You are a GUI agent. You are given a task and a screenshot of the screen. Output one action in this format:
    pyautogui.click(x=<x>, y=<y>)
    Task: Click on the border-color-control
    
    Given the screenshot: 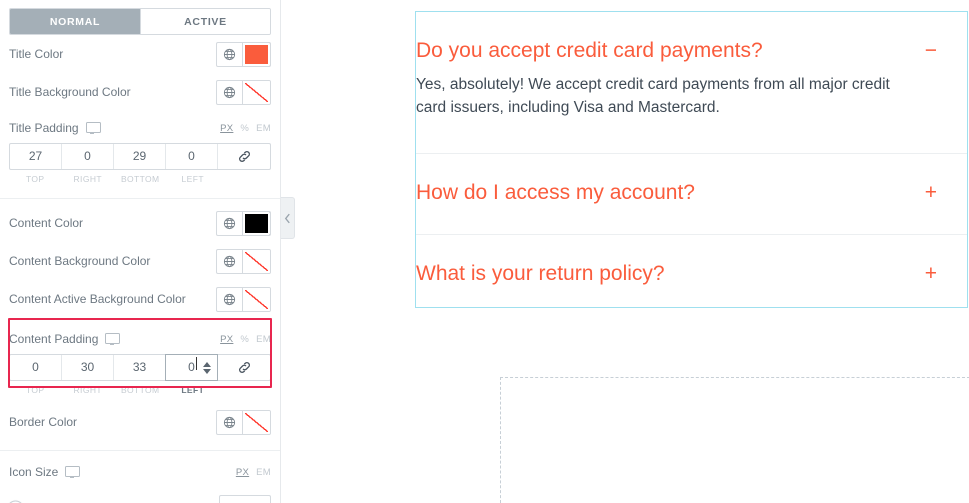 What is the action you would take?
    pyautogui.click(x=243, y=422)
    